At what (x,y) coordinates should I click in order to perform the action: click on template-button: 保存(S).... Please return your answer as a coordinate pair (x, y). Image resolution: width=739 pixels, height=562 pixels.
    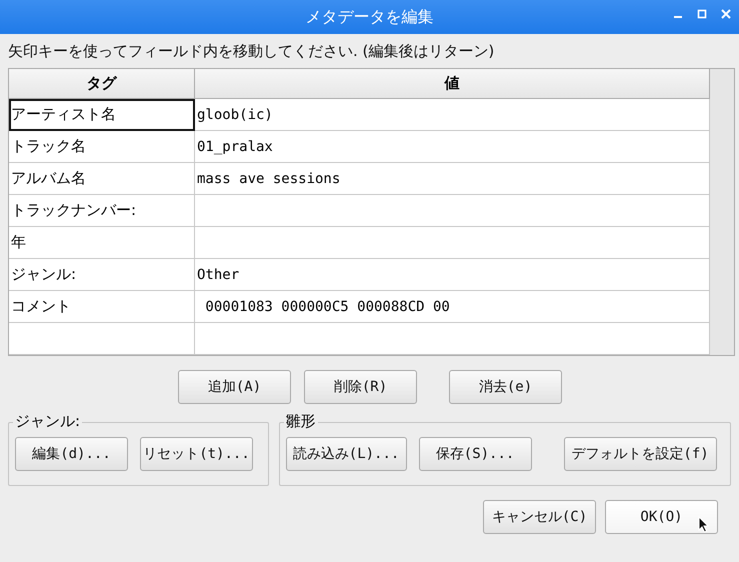
    Looking at the image, I should click on (475, 454).